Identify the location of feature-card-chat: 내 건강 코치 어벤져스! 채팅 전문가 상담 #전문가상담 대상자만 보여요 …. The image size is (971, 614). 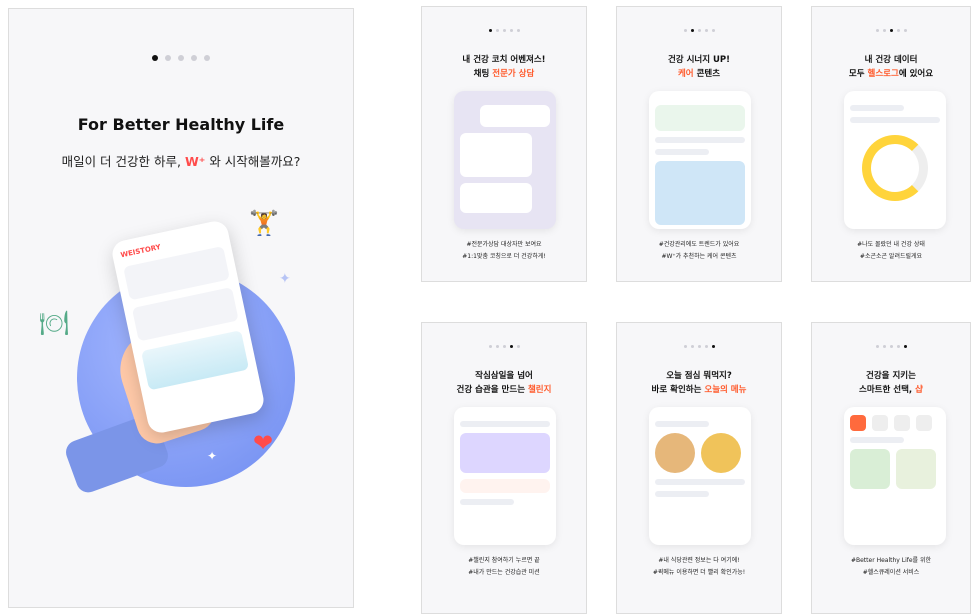
(504, 144).